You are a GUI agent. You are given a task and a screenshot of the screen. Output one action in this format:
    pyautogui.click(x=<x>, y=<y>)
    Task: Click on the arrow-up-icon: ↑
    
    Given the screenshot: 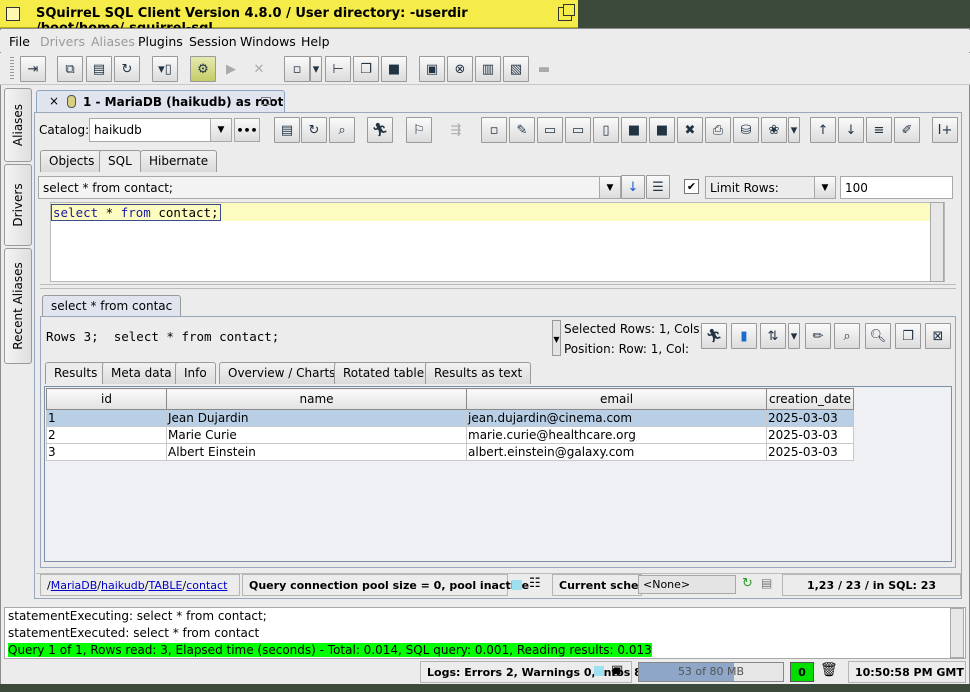 What is the action you would take?
    pyautogui.click(x=823, y=130)
    